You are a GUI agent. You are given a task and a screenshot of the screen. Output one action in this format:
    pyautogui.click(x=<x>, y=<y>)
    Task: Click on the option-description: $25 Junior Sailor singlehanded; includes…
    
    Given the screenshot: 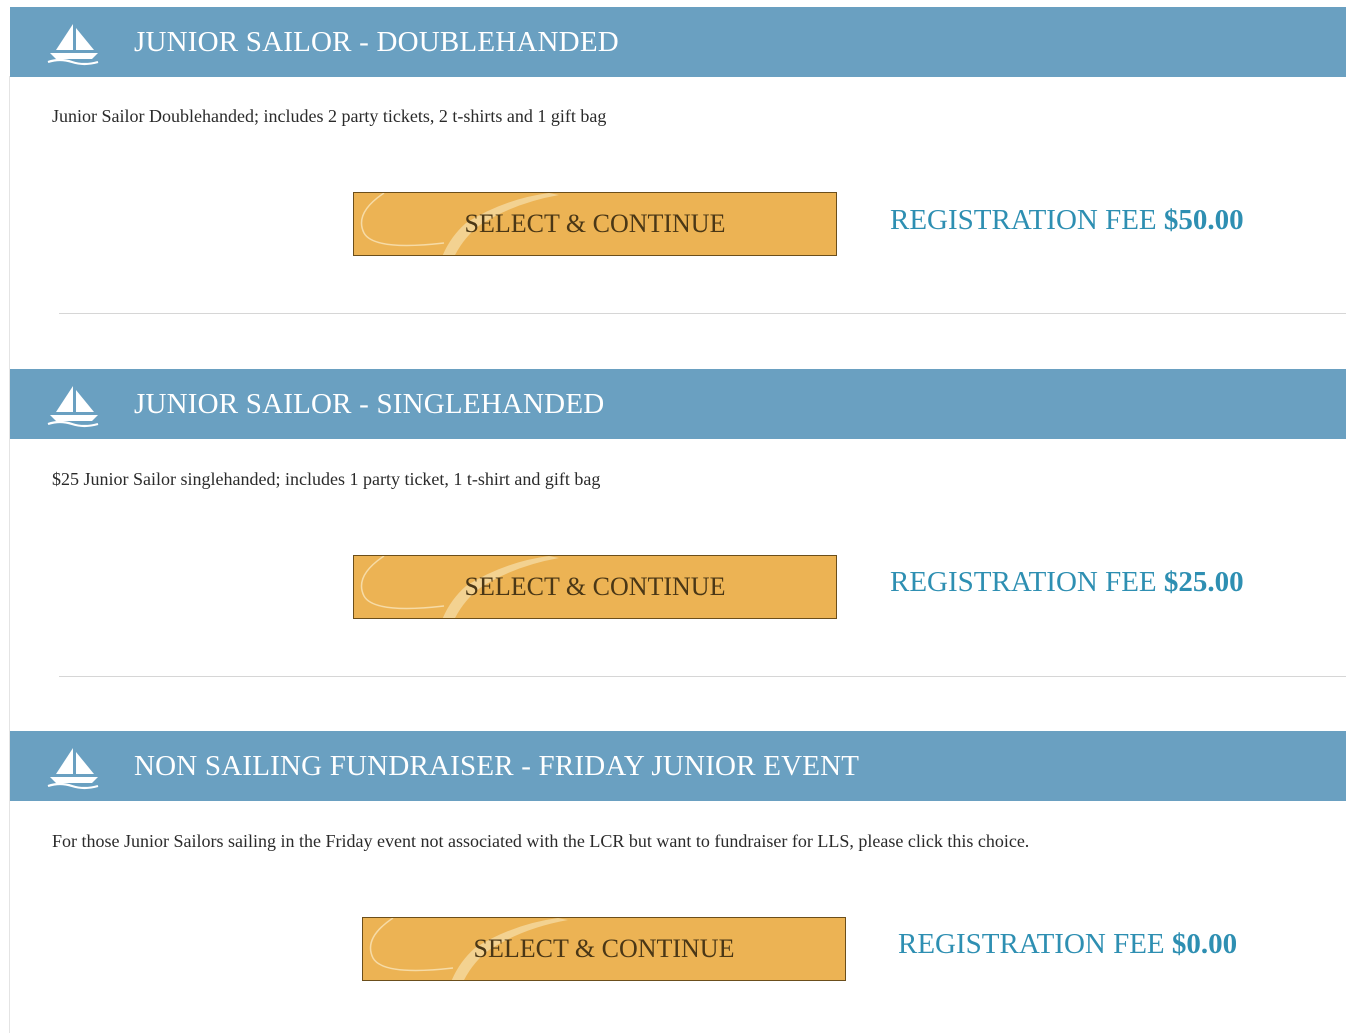 What is the action you would take?
    pyautogui.click(x=326, y=479)
    